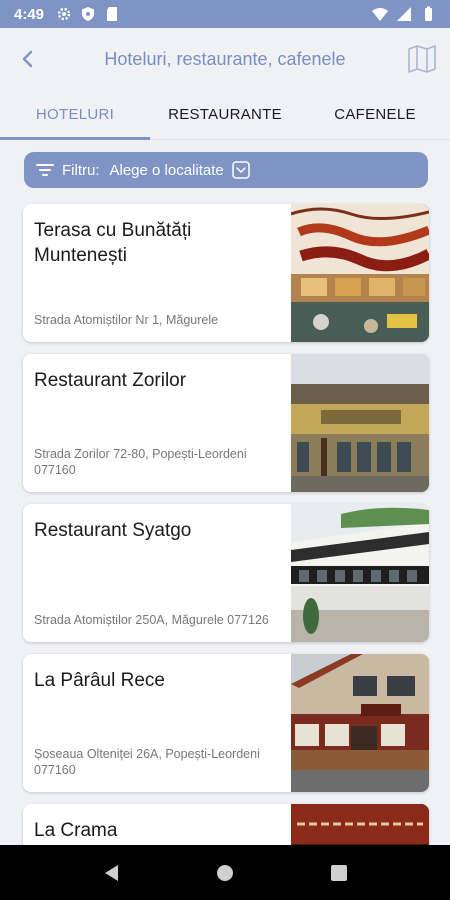  Describe the element at coordinates (113, 530) in the screenshot. I see `place-name: Restaurant Syatgo` at that location.